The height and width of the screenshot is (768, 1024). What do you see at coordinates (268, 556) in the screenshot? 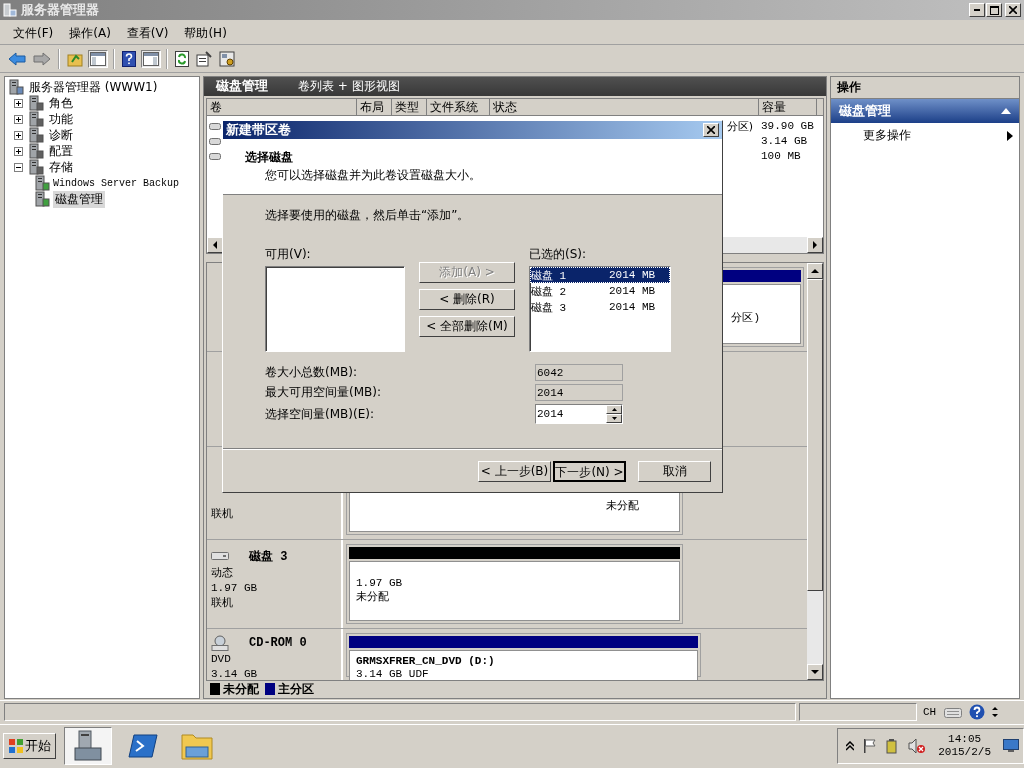
I see `disk-name: 磁盘 3` at bounding box center [268, 556].